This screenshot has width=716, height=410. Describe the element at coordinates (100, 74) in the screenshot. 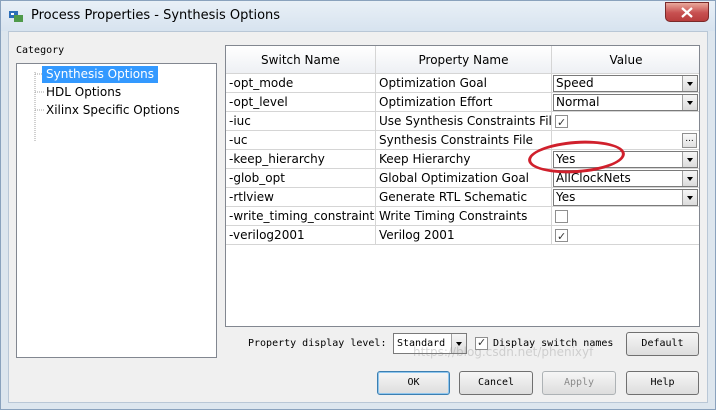

I see `tree-item-synthesis-options: Synthesis Options` at that location.